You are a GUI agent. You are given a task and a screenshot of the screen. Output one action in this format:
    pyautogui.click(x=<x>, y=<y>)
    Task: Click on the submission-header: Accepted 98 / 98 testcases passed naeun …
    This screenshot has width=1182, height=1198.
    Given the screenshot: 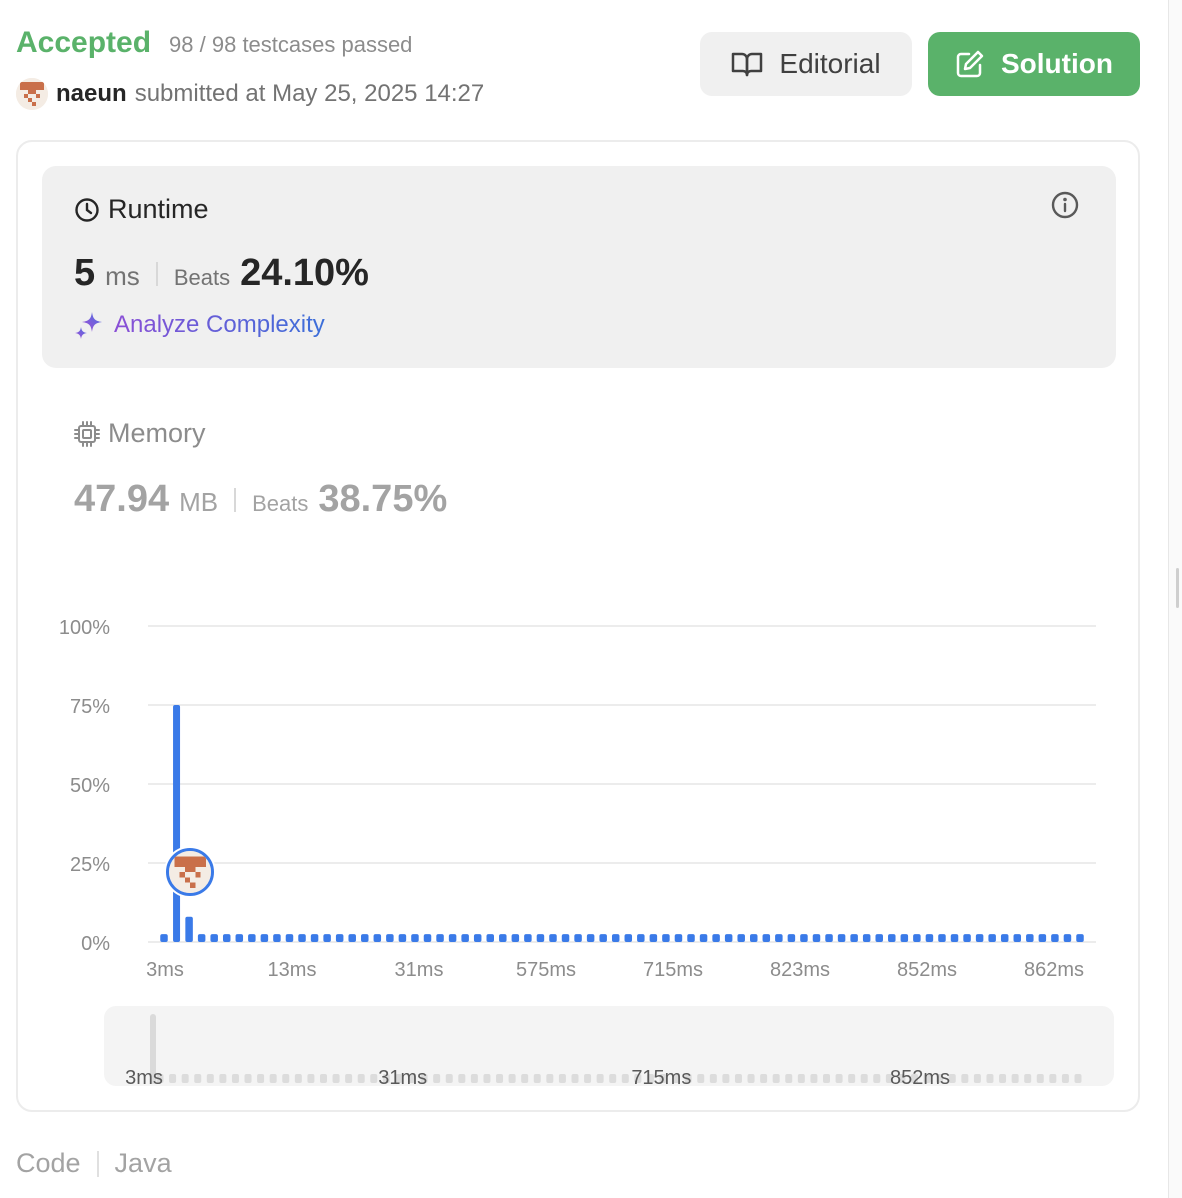 What is the action you would take?
    pyautogui.click(x=578, y=74)
    